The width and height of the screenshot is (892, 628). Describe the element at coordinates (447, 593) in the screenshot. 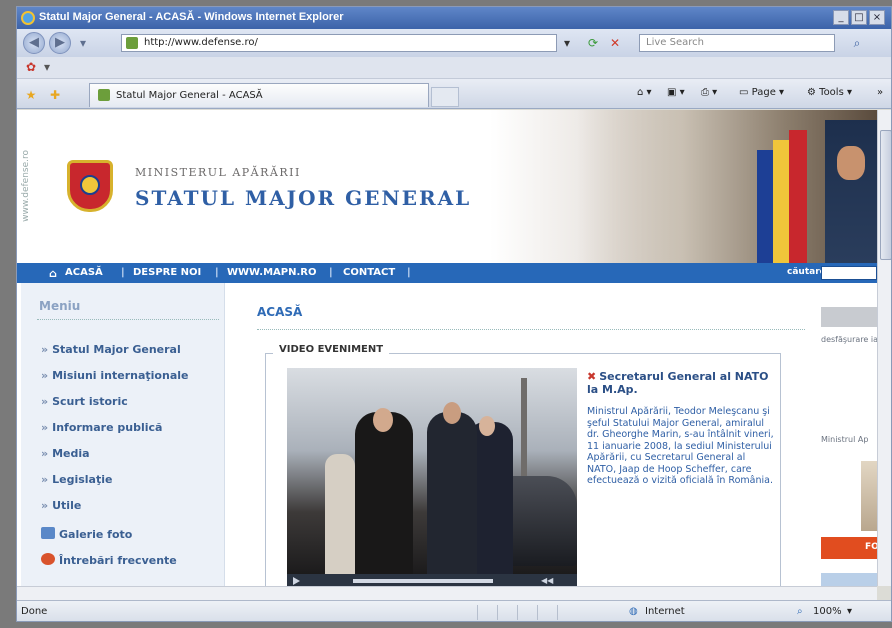

I see `horizontal-scrollbar` at that location.